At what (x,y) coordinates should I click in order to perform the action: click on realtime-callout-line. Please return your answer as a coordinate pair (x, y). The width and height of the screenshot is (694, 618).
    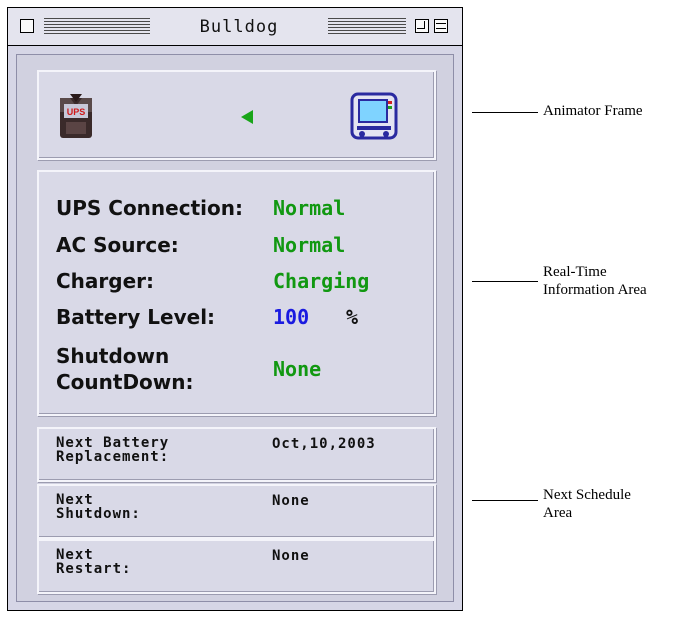
    Looking at the image, I should click on (505, 281).